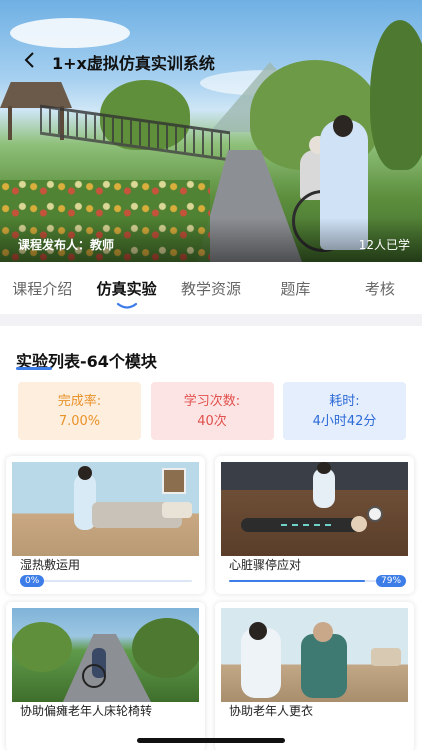 The height and width of the screenshot is (750, 422). I want to click on progress-track, so click(106, 581).